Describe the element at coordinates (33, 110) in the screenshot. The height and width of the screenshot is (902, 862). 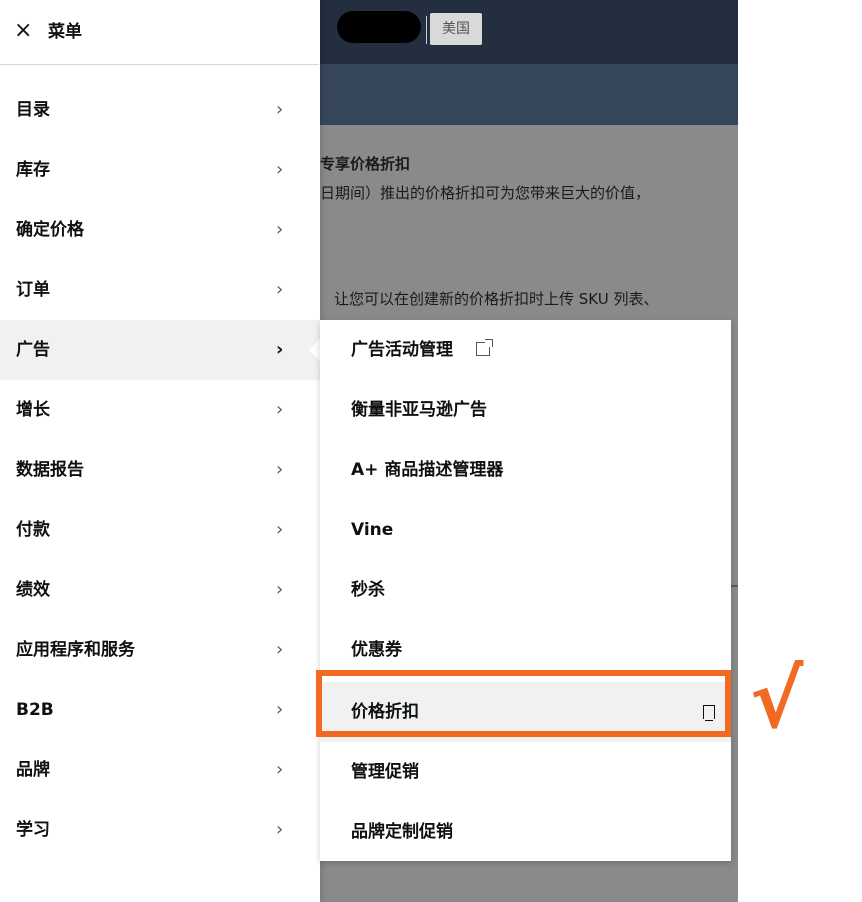
I see `menu-item-label: 目录` at that location.